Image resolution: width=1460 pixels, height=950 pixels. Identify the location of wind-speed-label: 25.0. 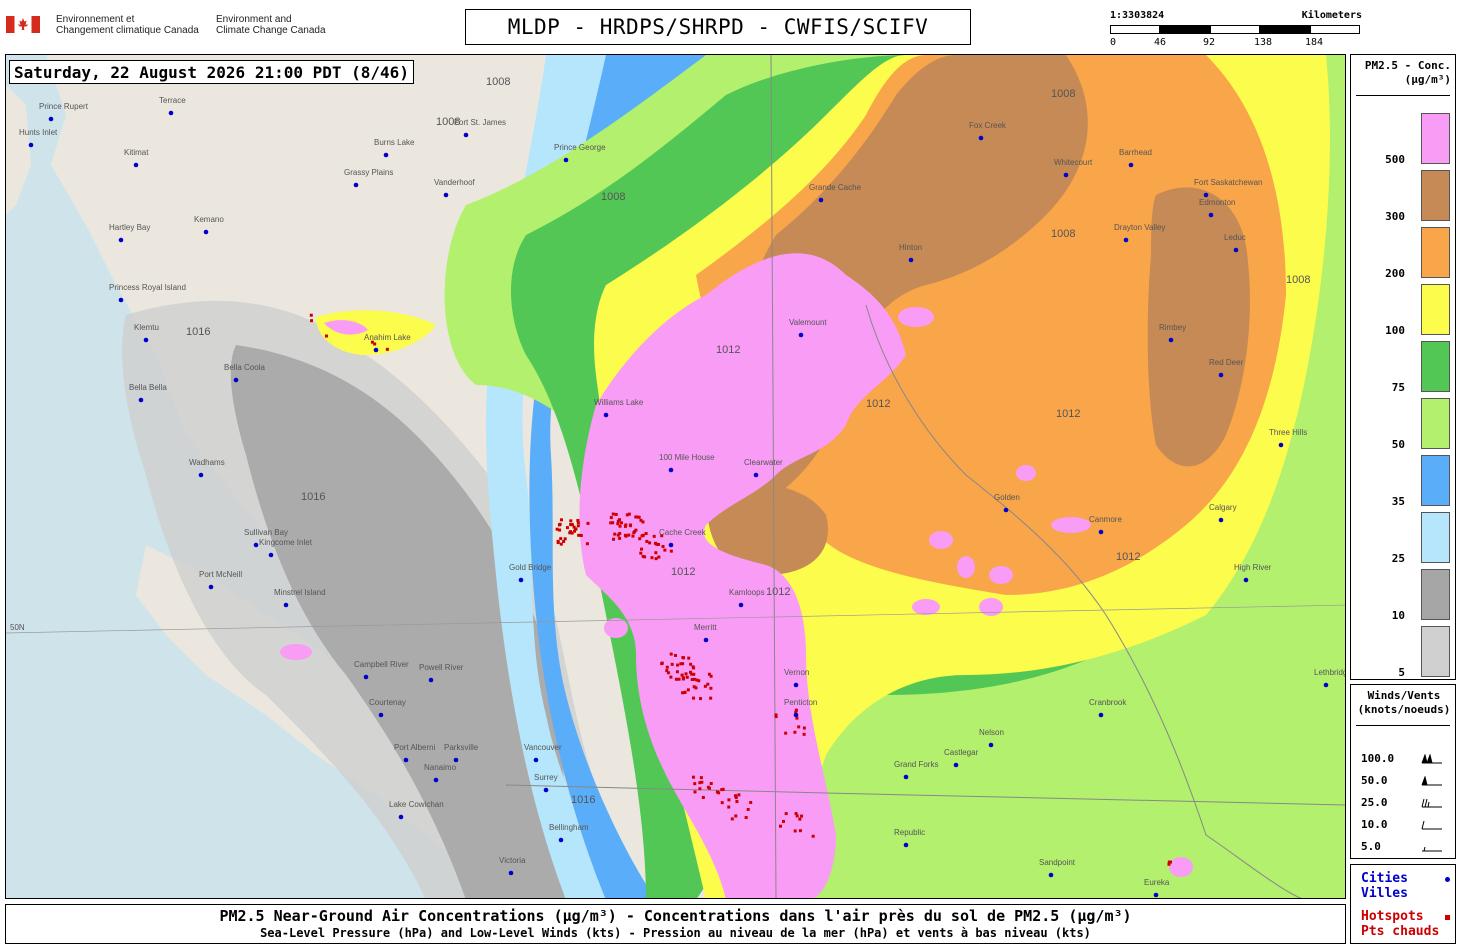
(1374, 802).